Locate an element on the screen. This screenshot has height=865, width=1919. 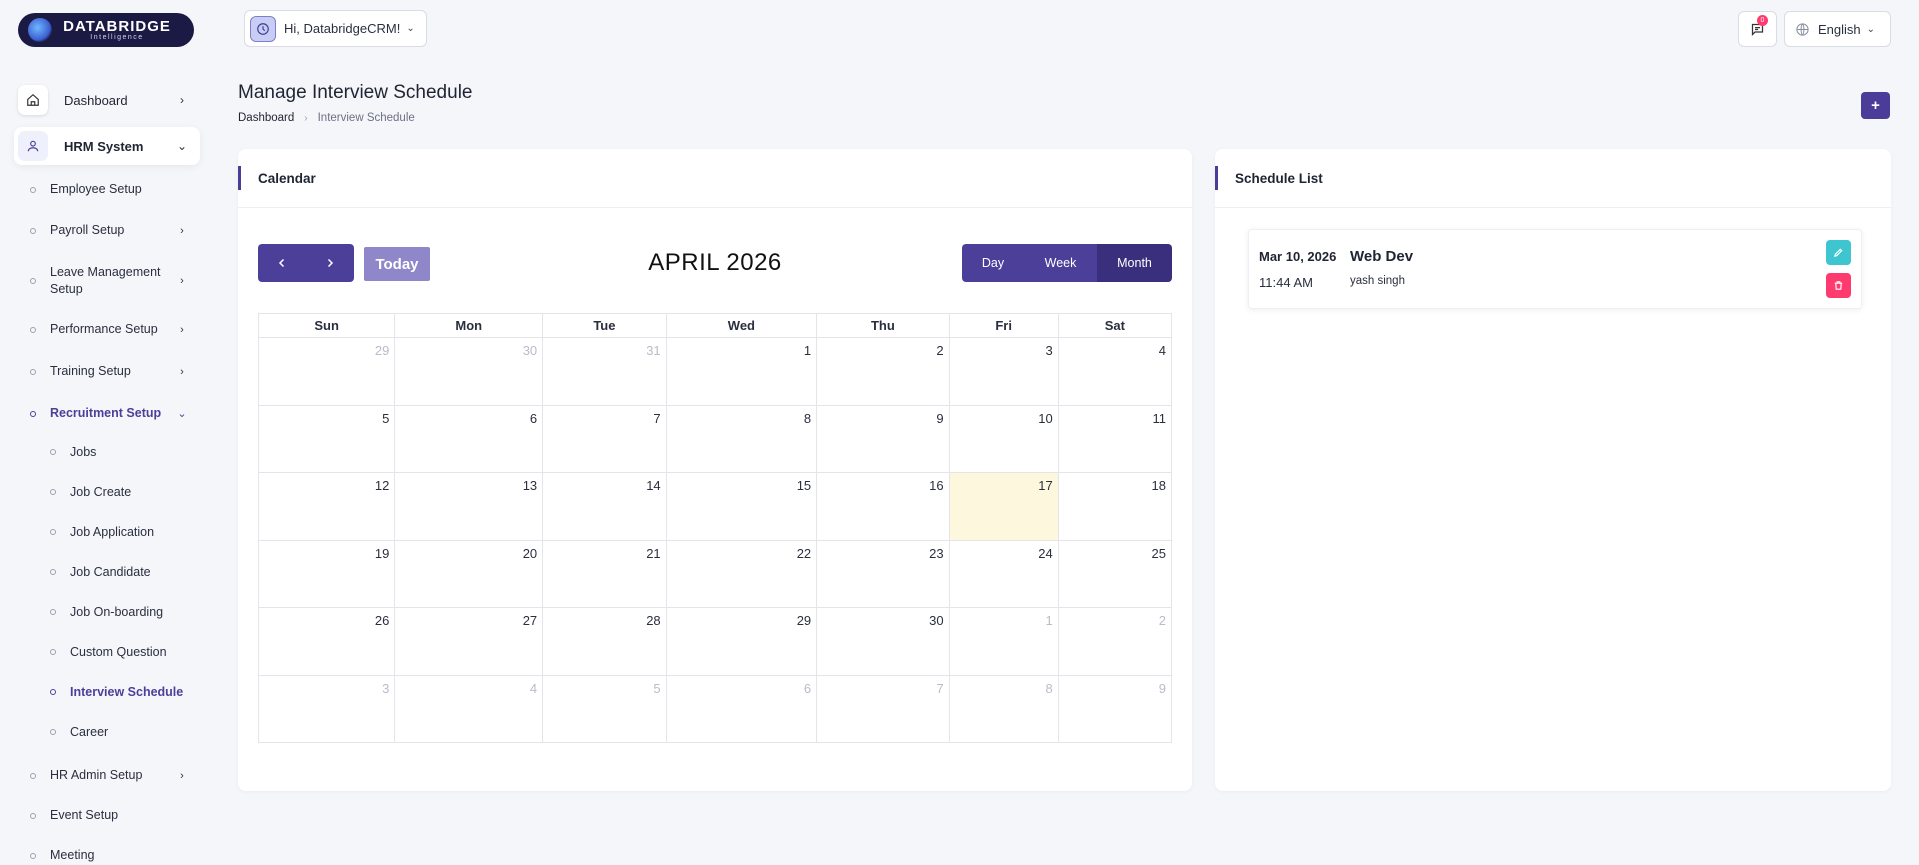
calendar-day-cell: 23 is located at coordinates (883, 573).